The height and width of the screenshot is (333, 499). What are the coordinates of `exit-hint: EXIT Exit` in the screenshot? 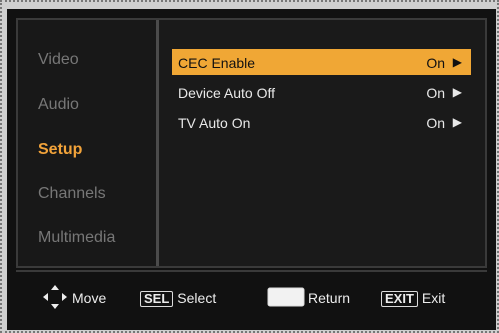 It's located at (413, 298).